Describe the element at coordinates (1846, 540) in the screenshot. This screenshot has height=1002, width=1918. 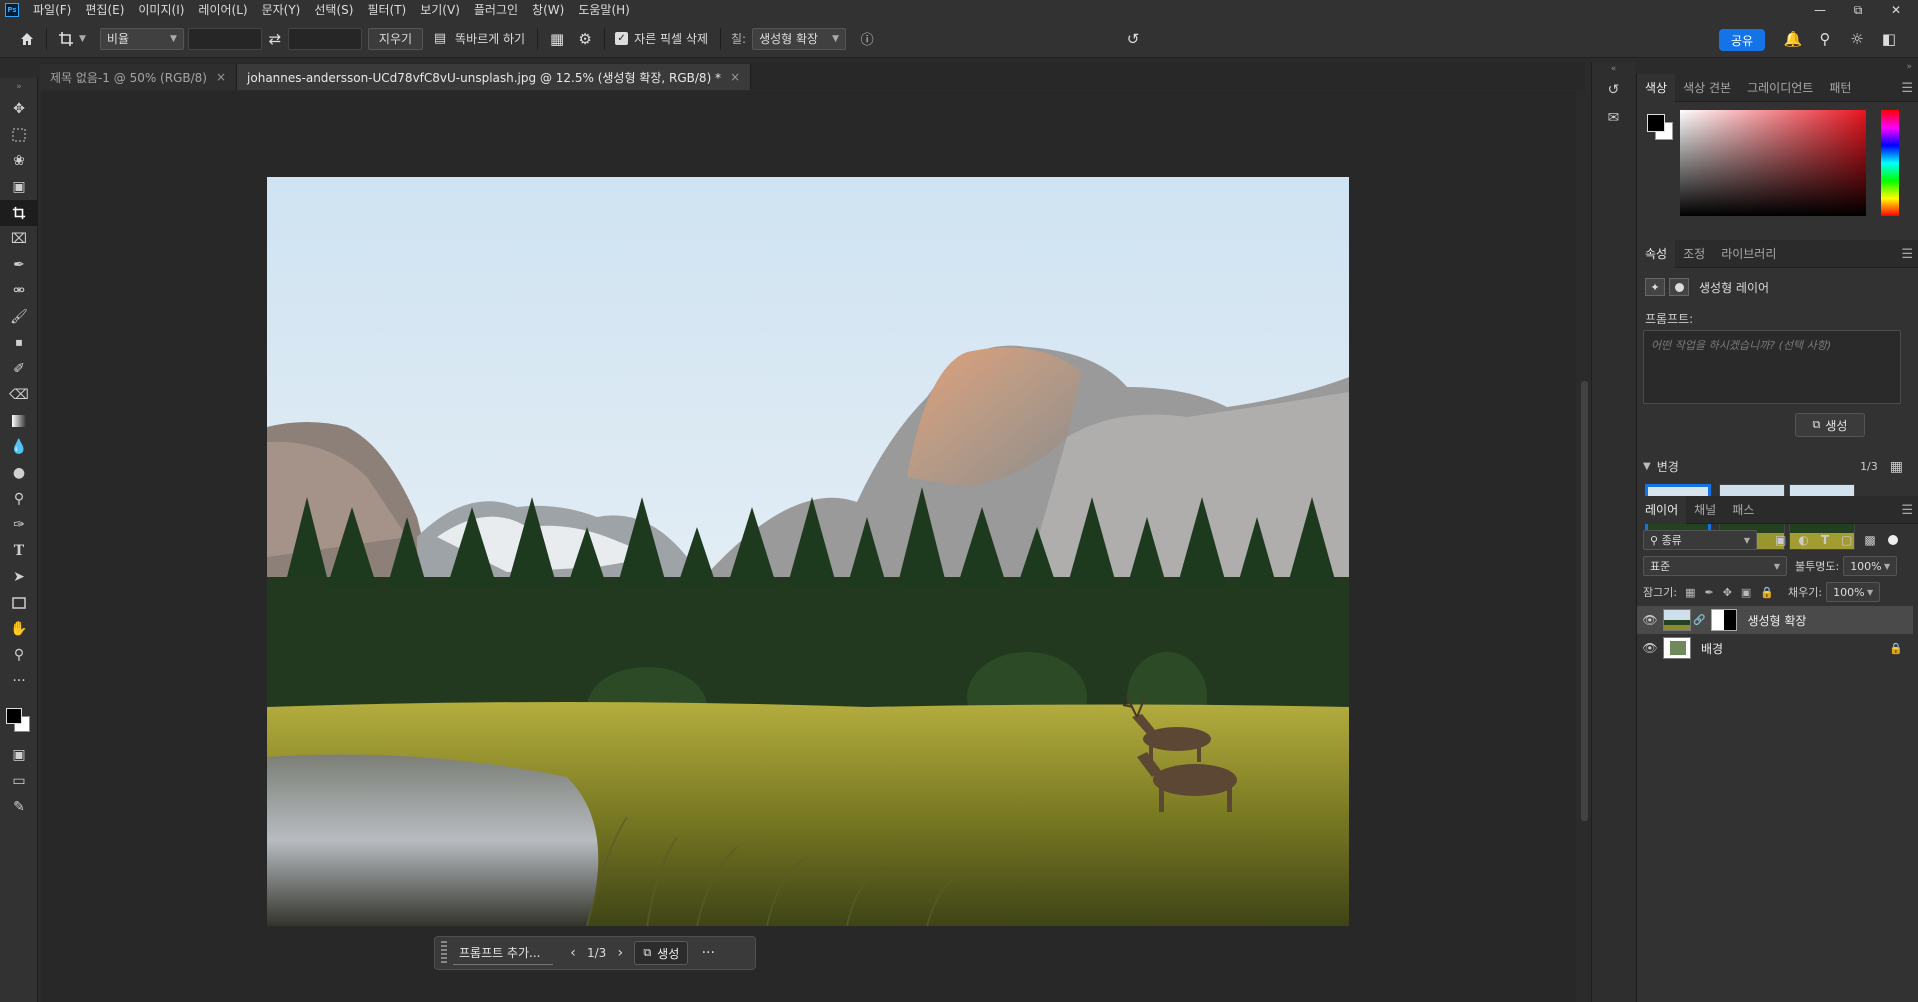
I see `filter-shape-icon: ▢` at that location.